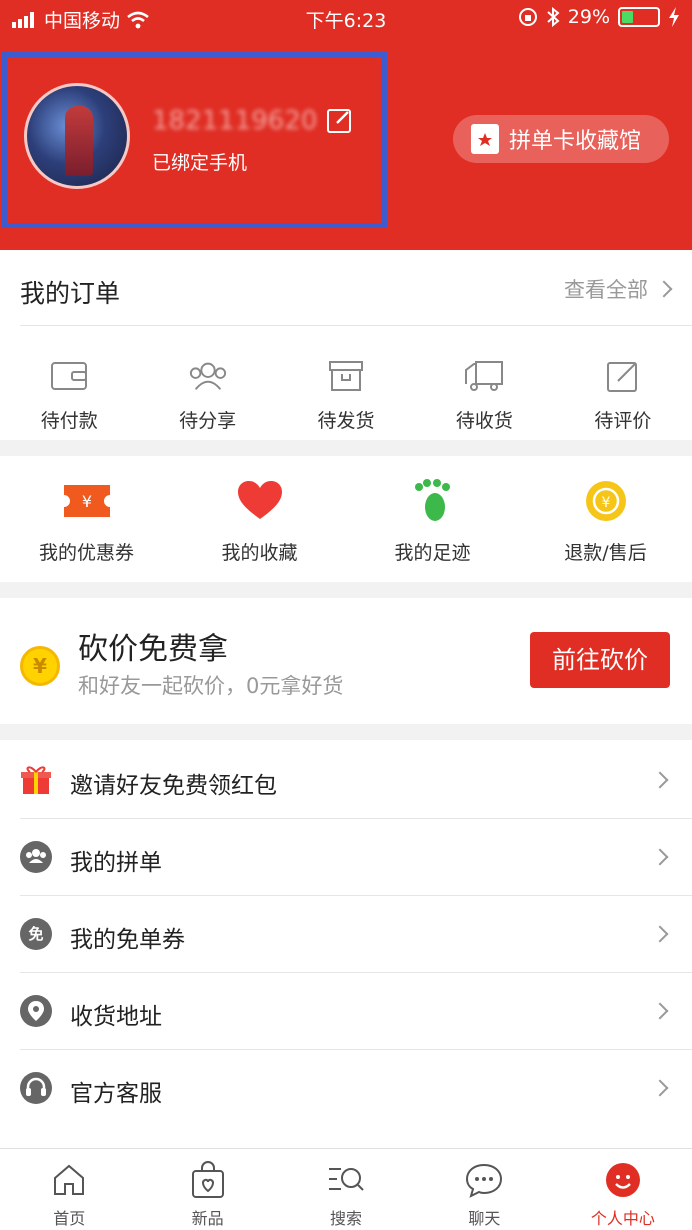  Describe the element at coordinates (36, 1088) in the screenshot. I see `headset-icon` at that location.